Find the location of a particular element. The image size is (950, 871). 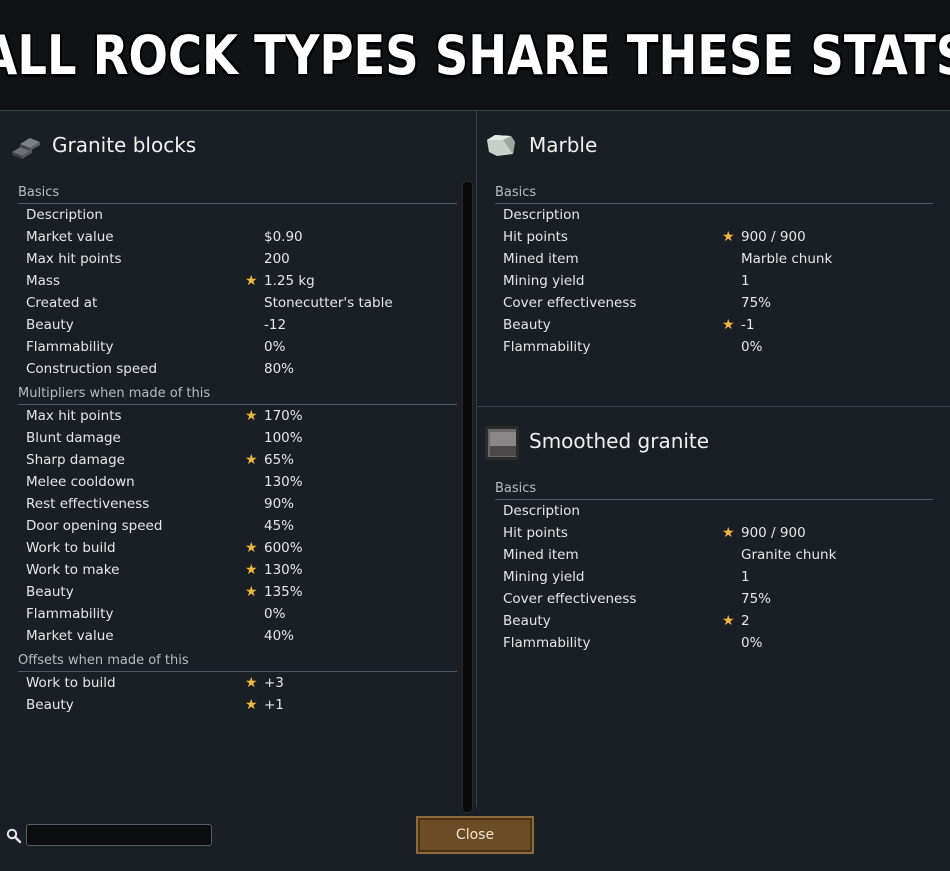

stat-value: 600% is located at coordinates (283, 548).